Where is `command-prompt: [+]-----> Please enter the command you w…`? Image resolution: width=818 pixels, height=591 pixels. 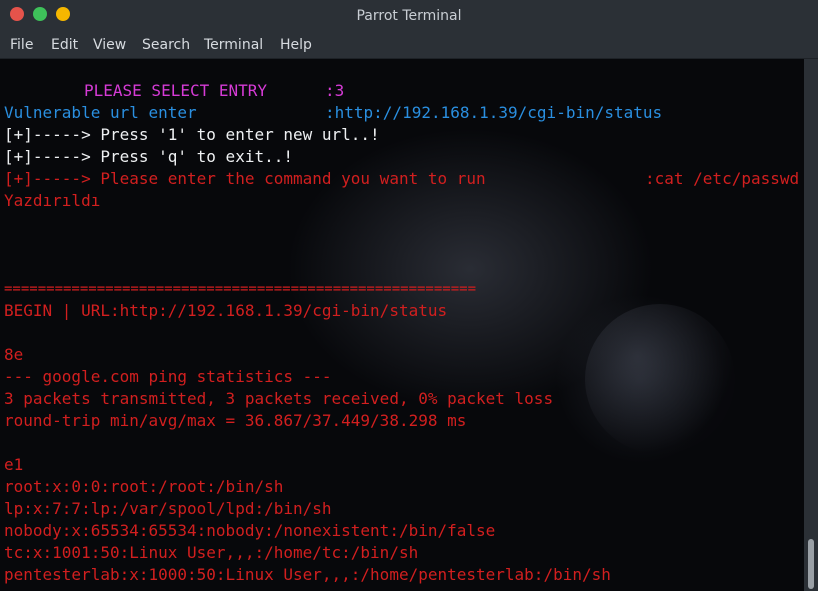
command-prompt: [+]-----> Please enter the command you w… is located at coordinates (245, 178).